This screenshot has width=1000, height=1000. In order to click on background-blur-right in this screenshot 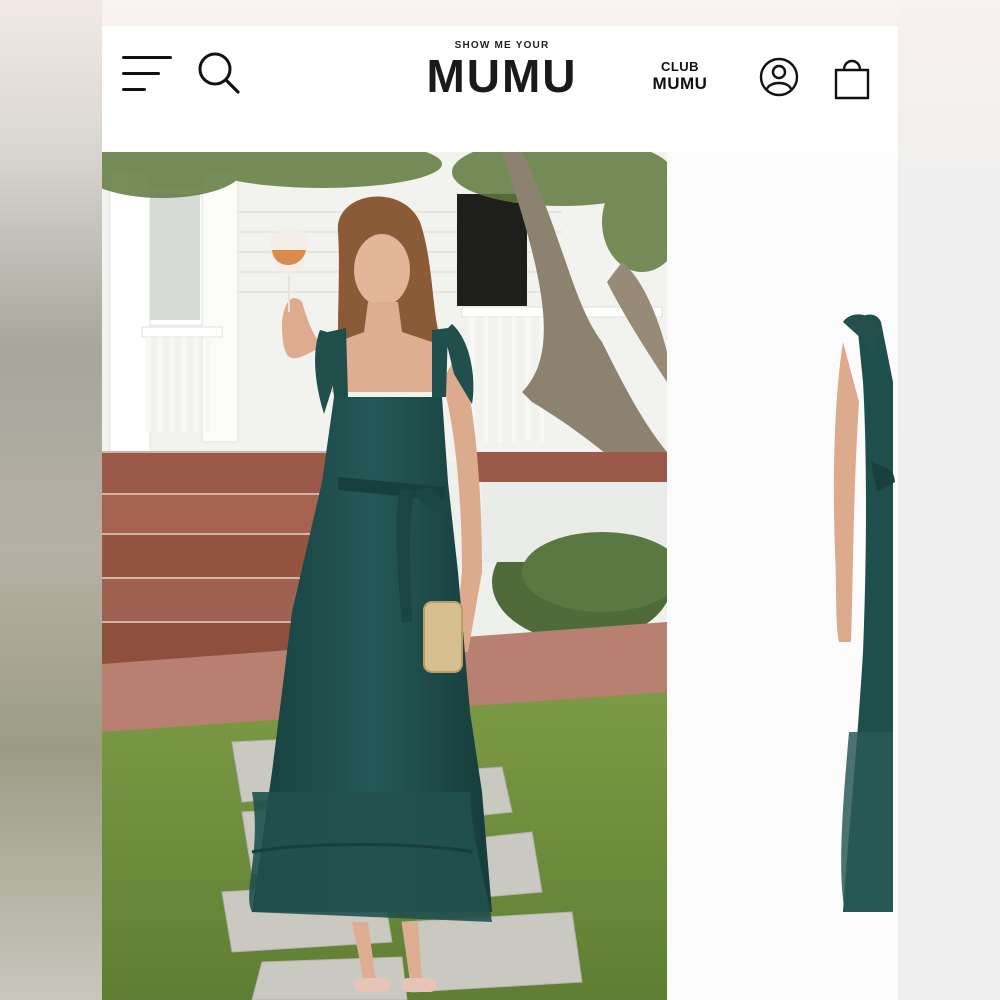, I will do `click(949, 500)`.